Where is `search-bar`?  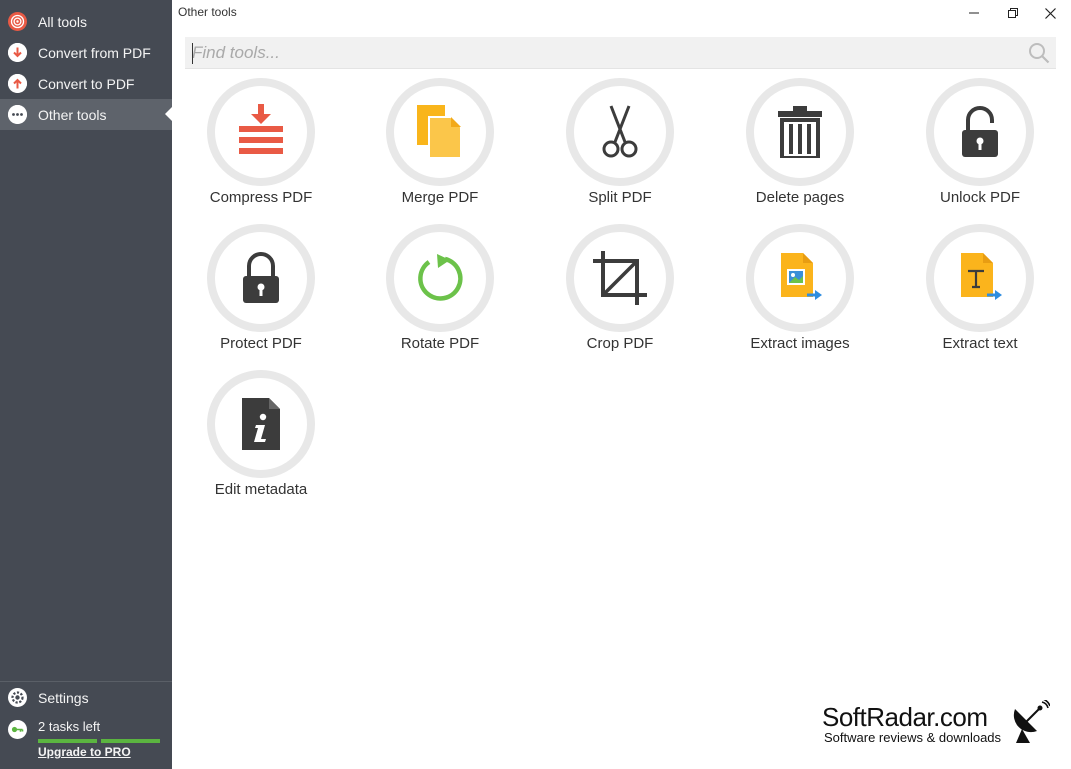
search-bar is located at coordinates (620, 53).